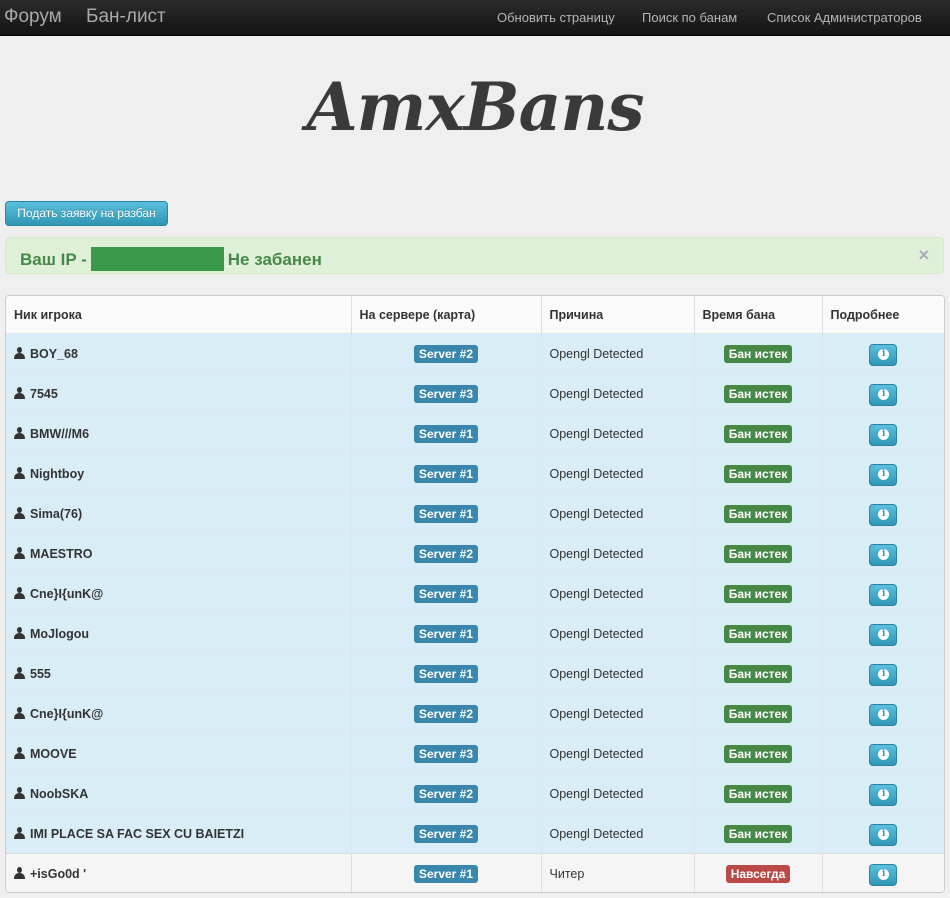 The width and height of the screenshot is (950, 898). I want to click on ip-status-alert: Ваш IP - Не забанен ×, so click(474, 255).